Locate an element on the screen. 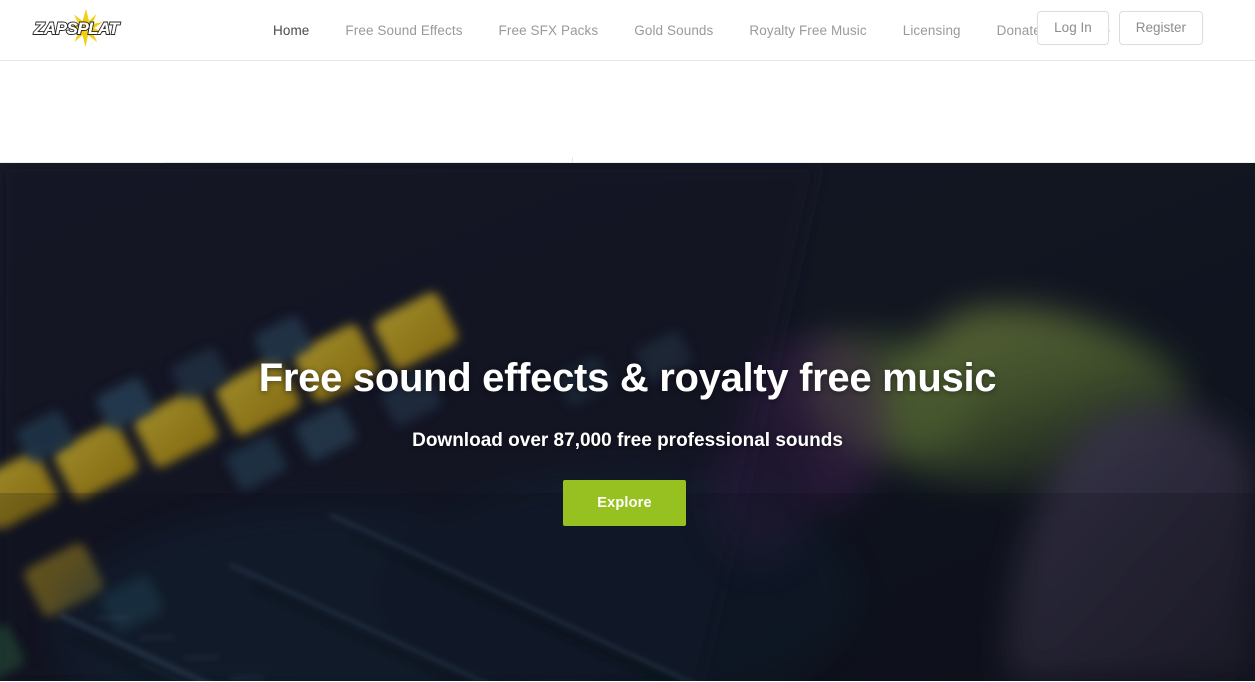  nav-item-gold-sounds: Gold Sounds is located at coordinates (673, 30).